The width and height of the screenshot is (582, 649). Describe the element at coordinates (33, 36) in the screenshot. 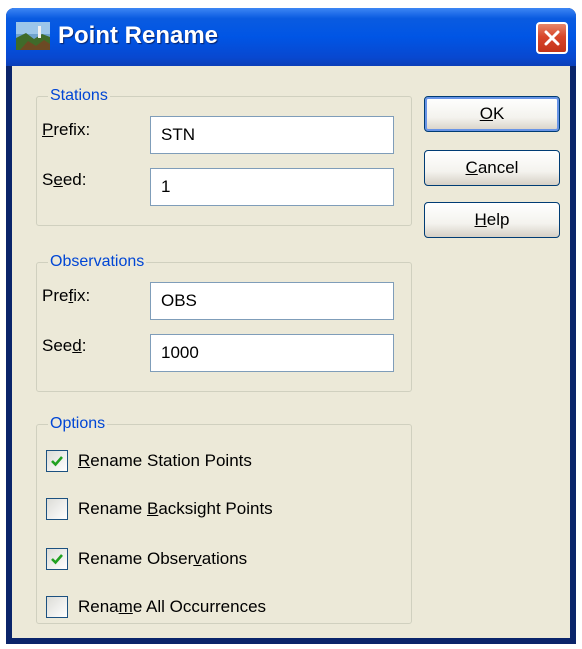

I see `app-icon` at that location.